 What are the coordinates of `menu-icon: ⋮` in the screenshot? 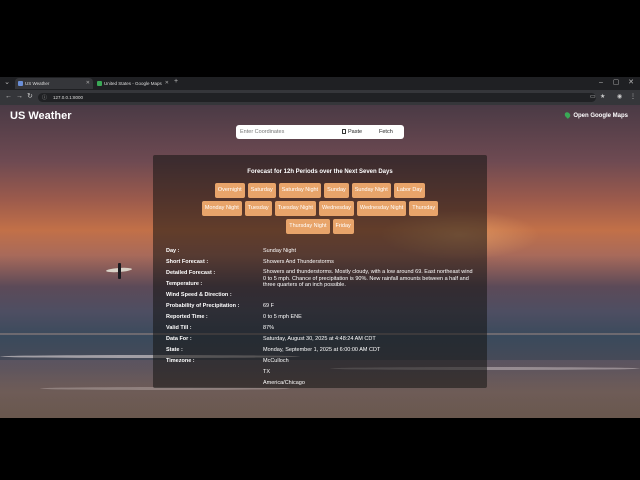 It's located at (633, 97).